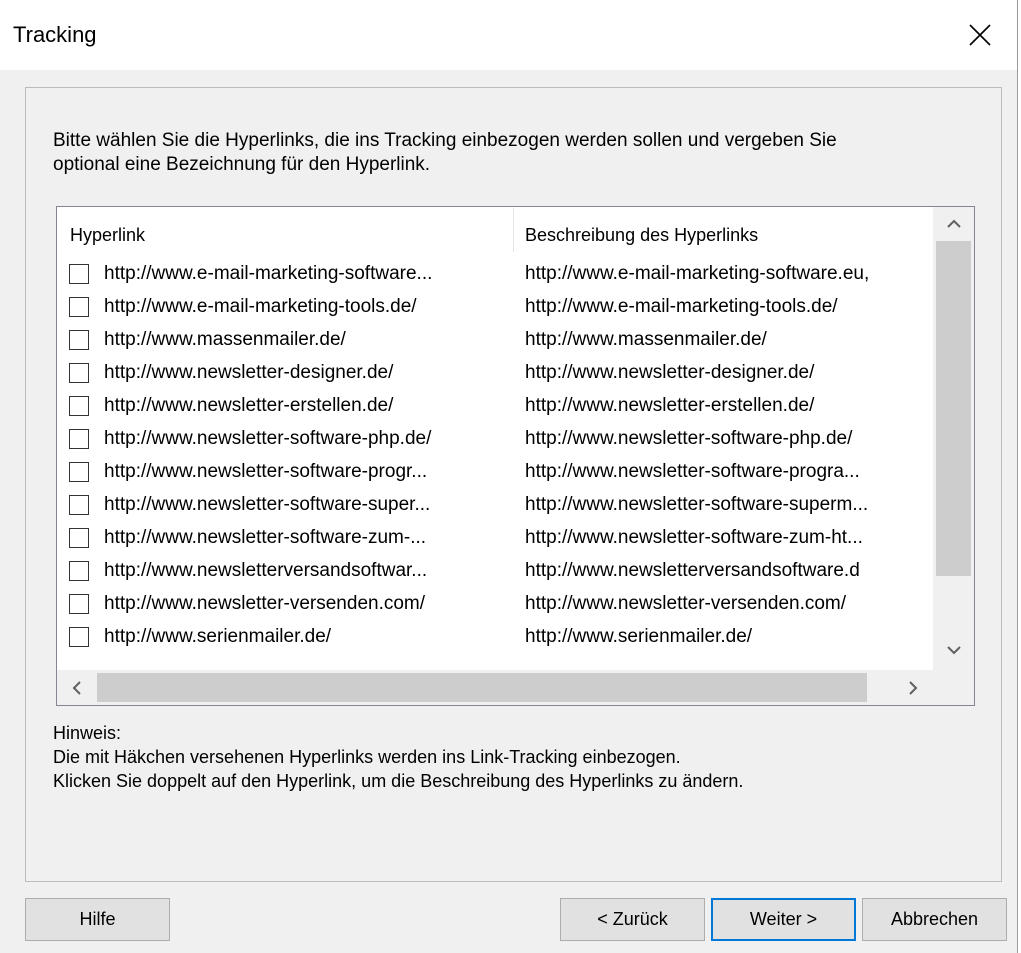 The width and height of the screenshot is (1021, 953). Describe the element at coordinates (306, 604) in the screenshot. I see `hyperlink-cell: http://www.newsletter-versenden.com/` at that location.